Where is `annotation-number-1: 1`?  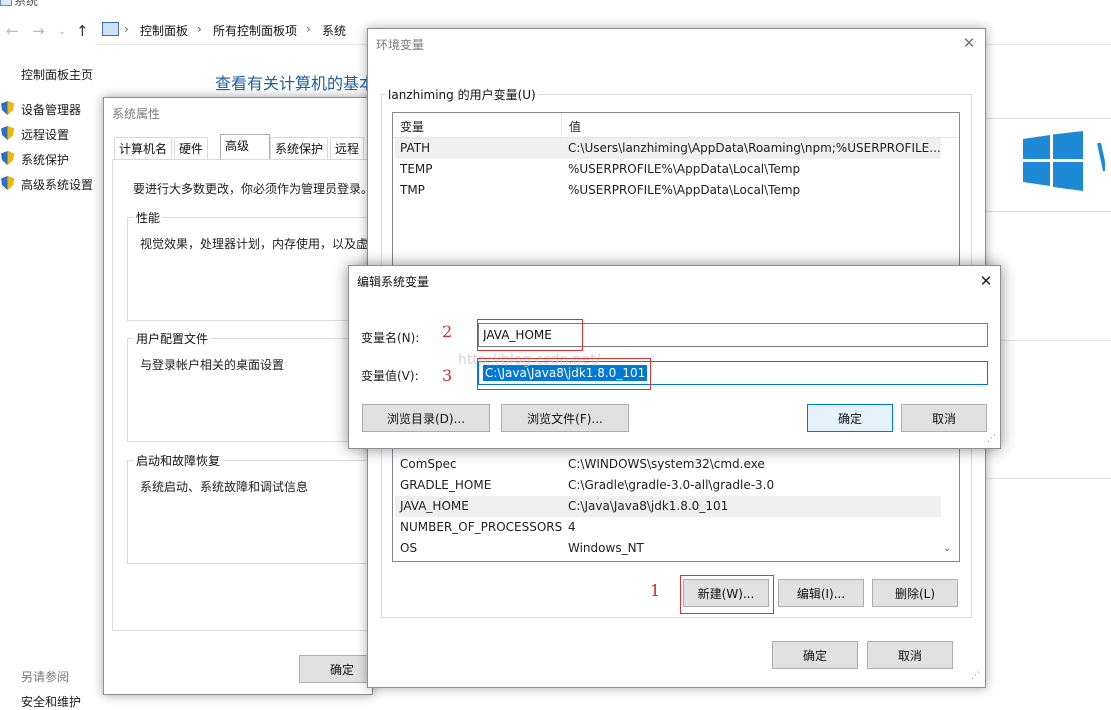 annotation-number-1: 1 is located at coordinates (655, 590).